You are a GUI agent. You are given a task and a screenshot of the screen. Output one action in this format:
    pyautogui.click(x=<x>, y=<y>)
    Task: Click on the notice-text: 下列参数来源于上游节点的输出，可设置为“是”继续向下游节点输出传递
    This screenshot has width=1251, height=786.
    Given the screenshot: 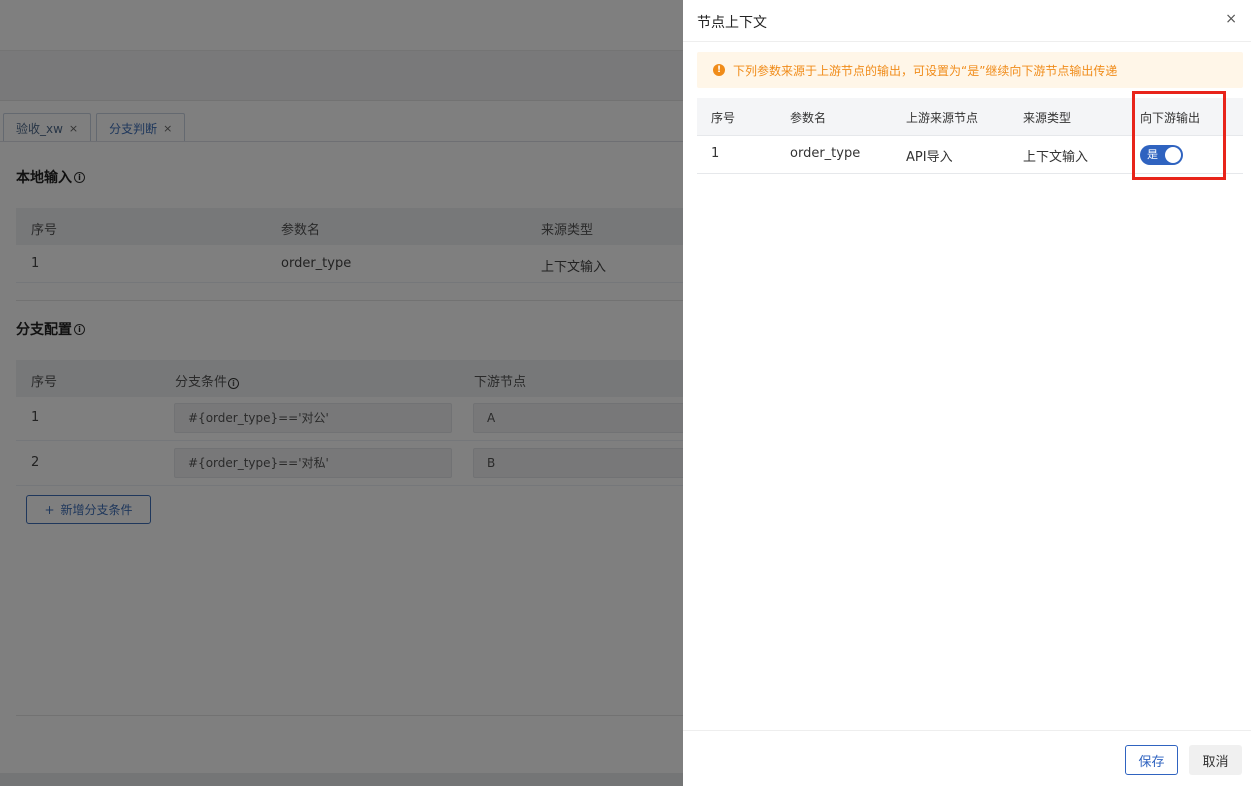 What is the action you would take?
    pyautogui.click(x=925, y=70)
    